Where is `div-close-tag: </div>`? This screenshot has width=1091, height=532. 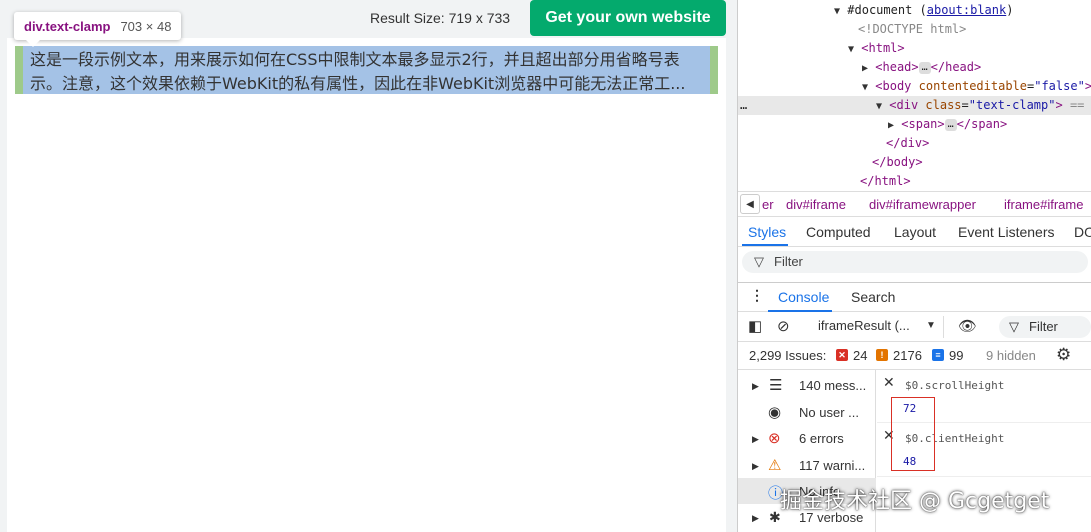 div-close-tag: </div> is located at coordinates (908, 143).